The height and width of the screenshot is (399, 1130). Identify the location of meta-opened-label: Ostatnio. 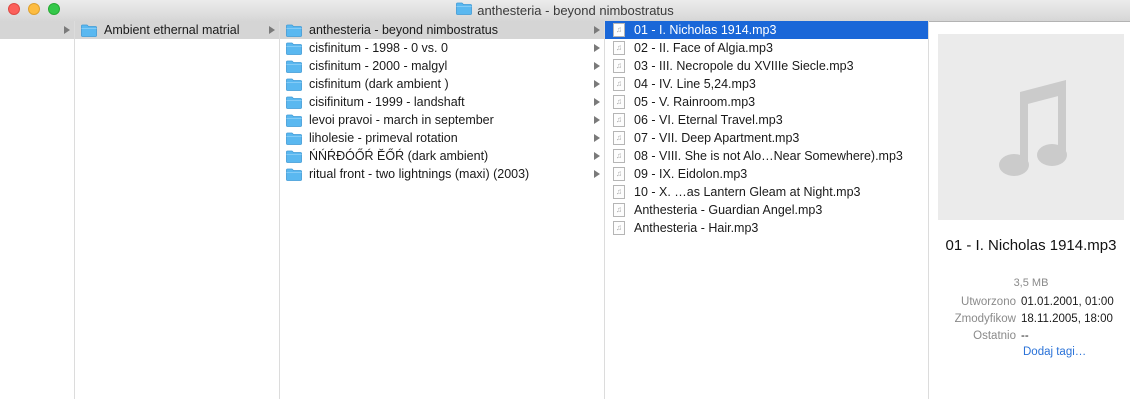
(994, 336).